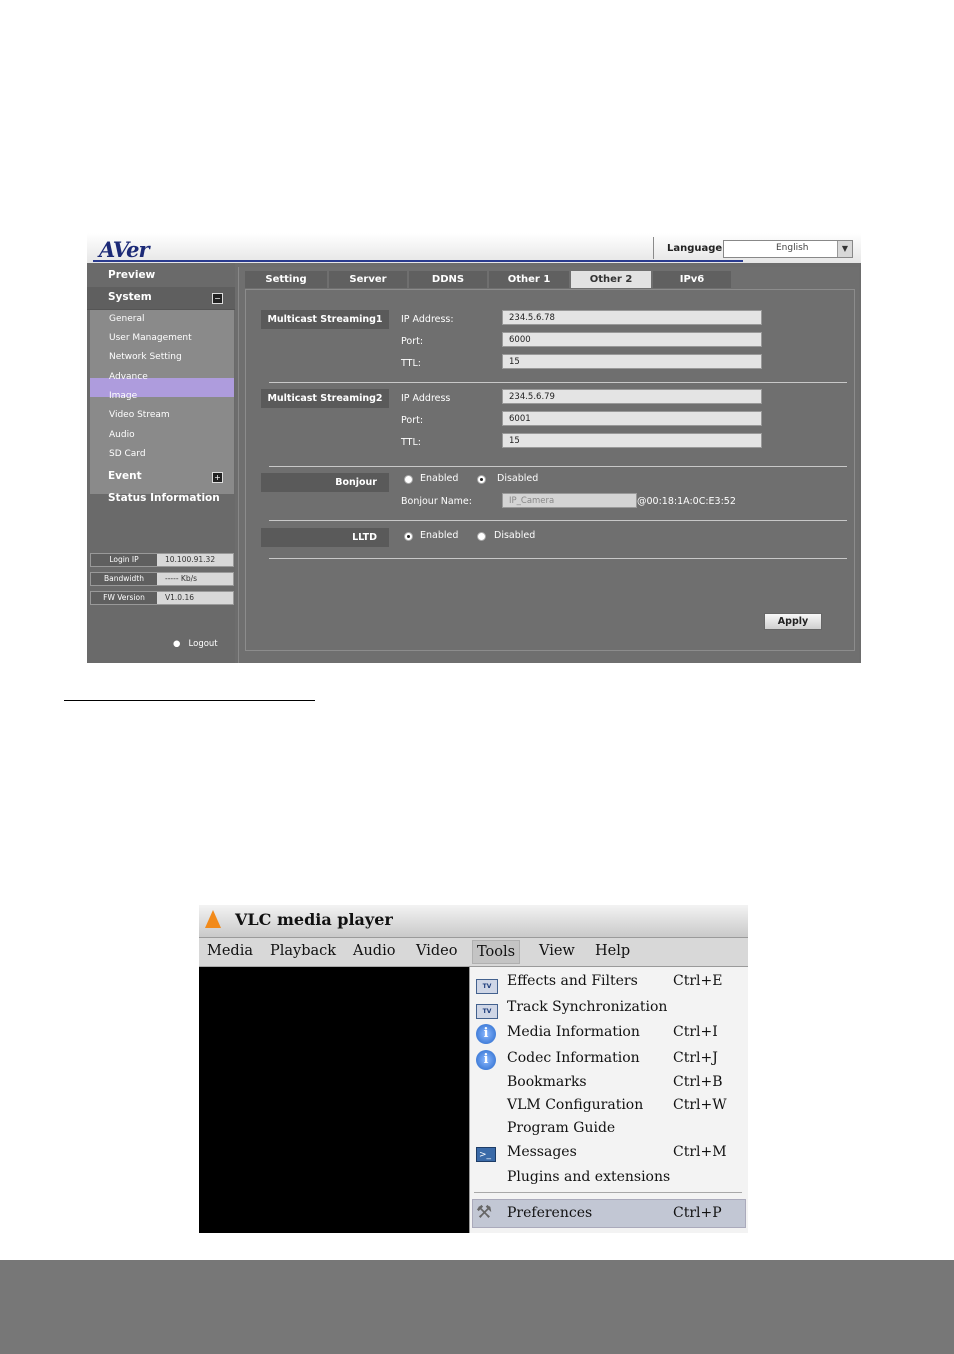 The height and width of the screenshot is (1354, 954). I want to click on tab-other-2: Other 2, so click(611, 279).